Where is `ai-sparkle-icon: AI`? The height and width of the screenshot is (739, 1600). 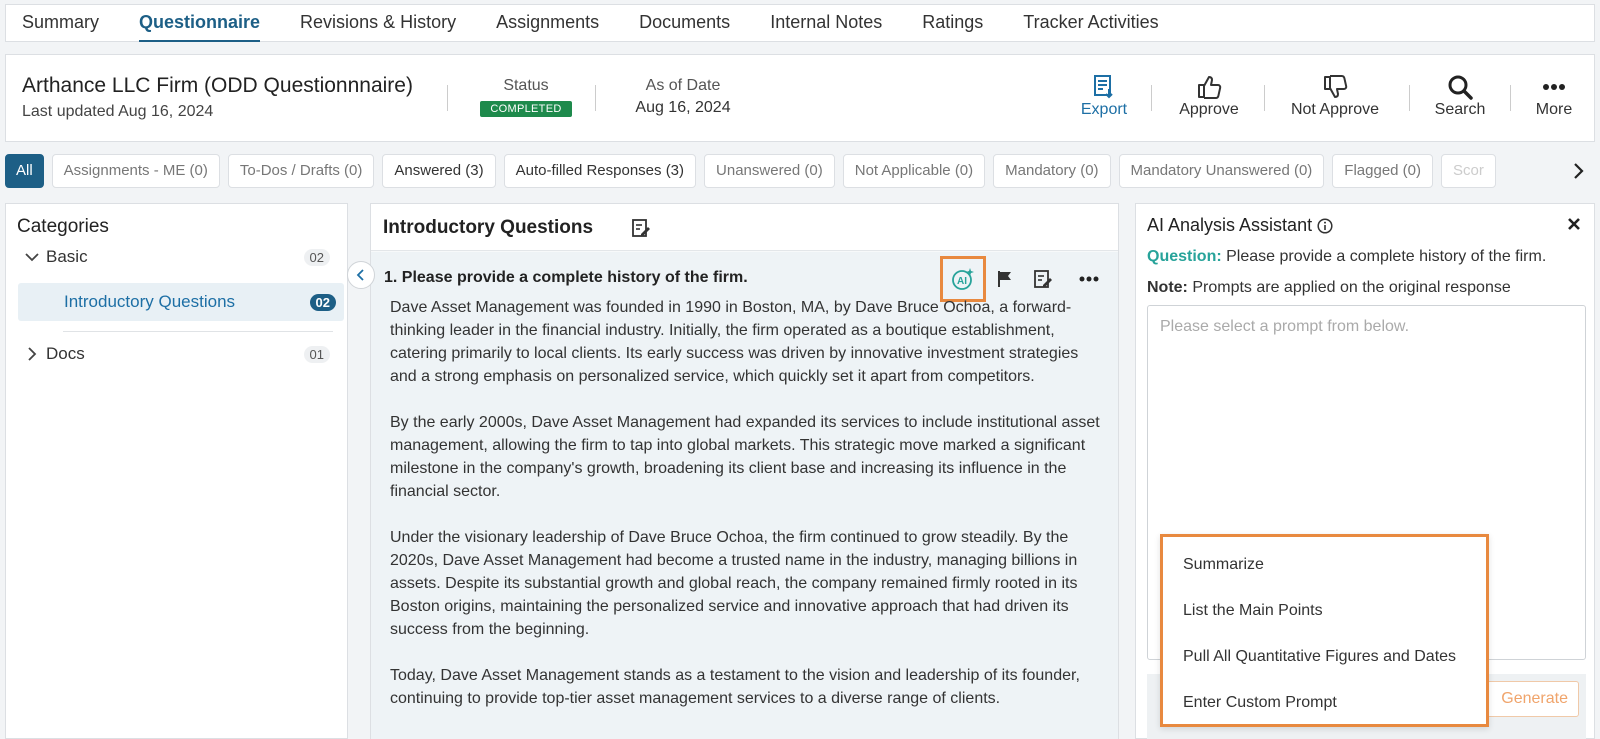 ai-sparkle-icon: AI is located at coordinates (963, 279).